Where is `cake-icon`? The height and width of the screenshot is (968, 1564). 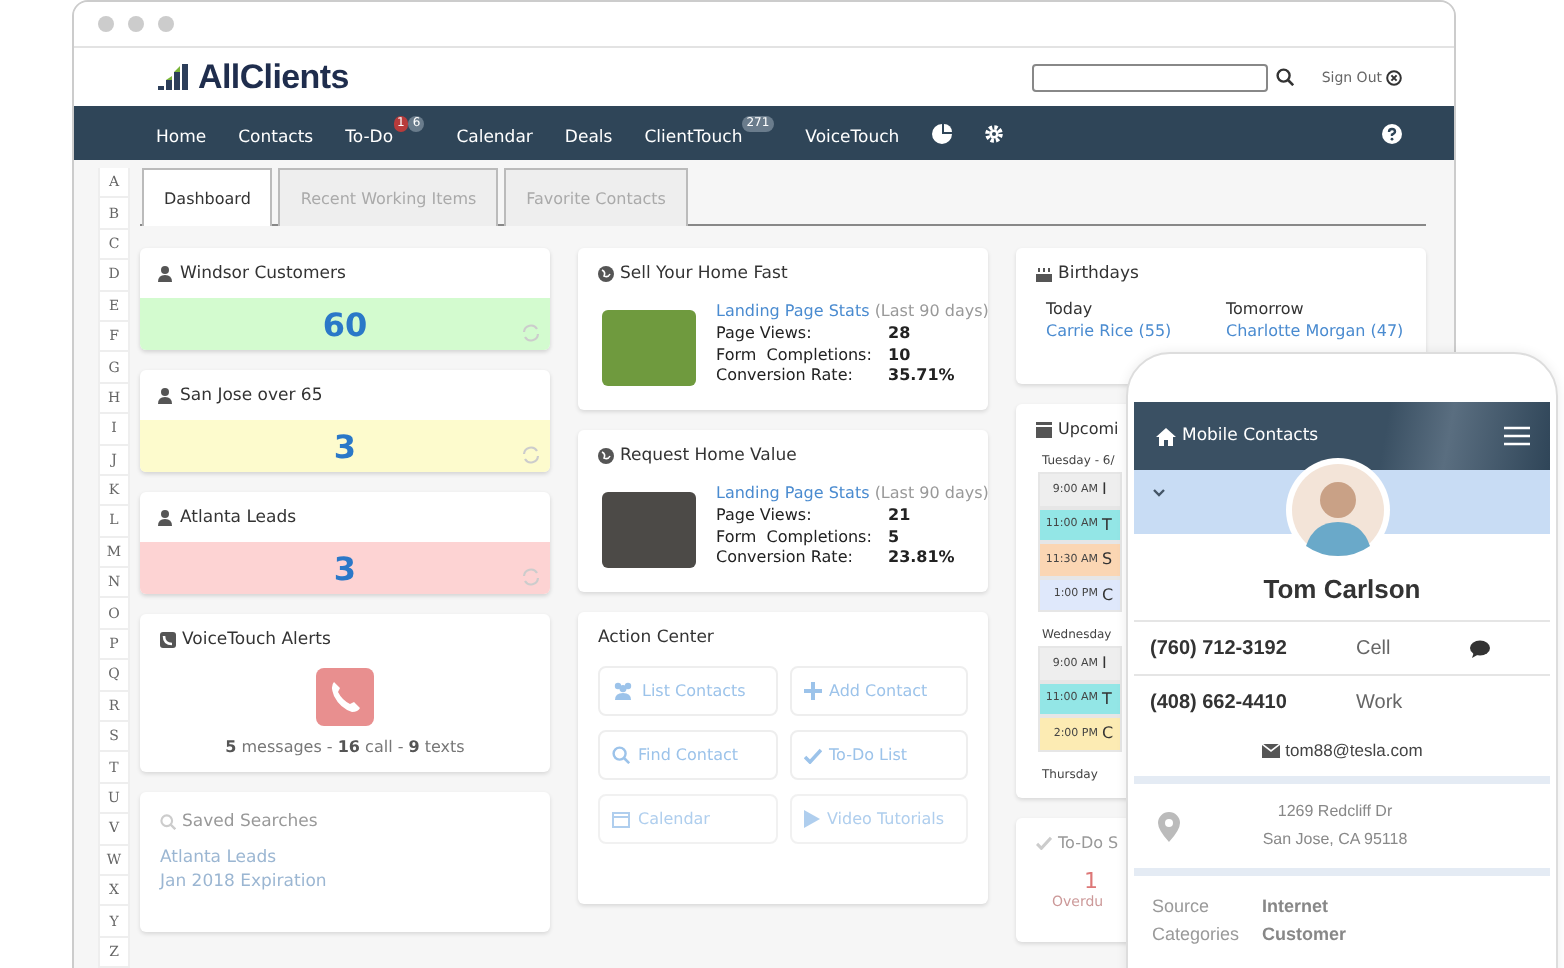
cake-icon is located at coordinates (1044, 274).